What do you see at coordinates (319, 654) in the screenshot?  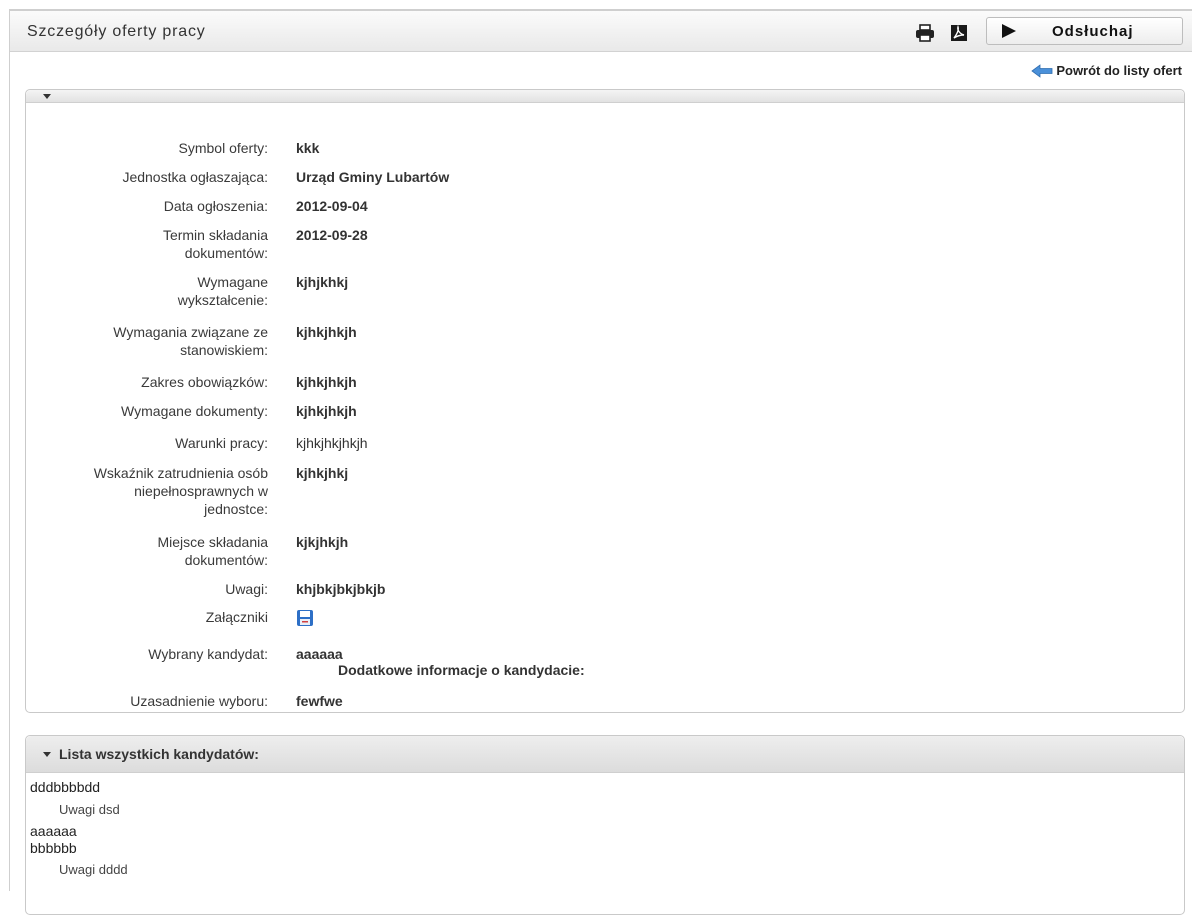 I see `detail-value: aaaaaa` at bounding box center [319, 654].